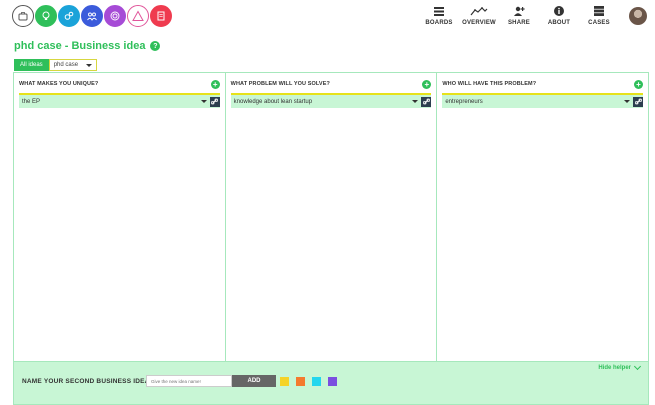 Image resolution: width=655 pixels, height=405 pixels. Describe the element at coordinates (189, 381) in the screenshot. I see `idea-name-input` at that location.